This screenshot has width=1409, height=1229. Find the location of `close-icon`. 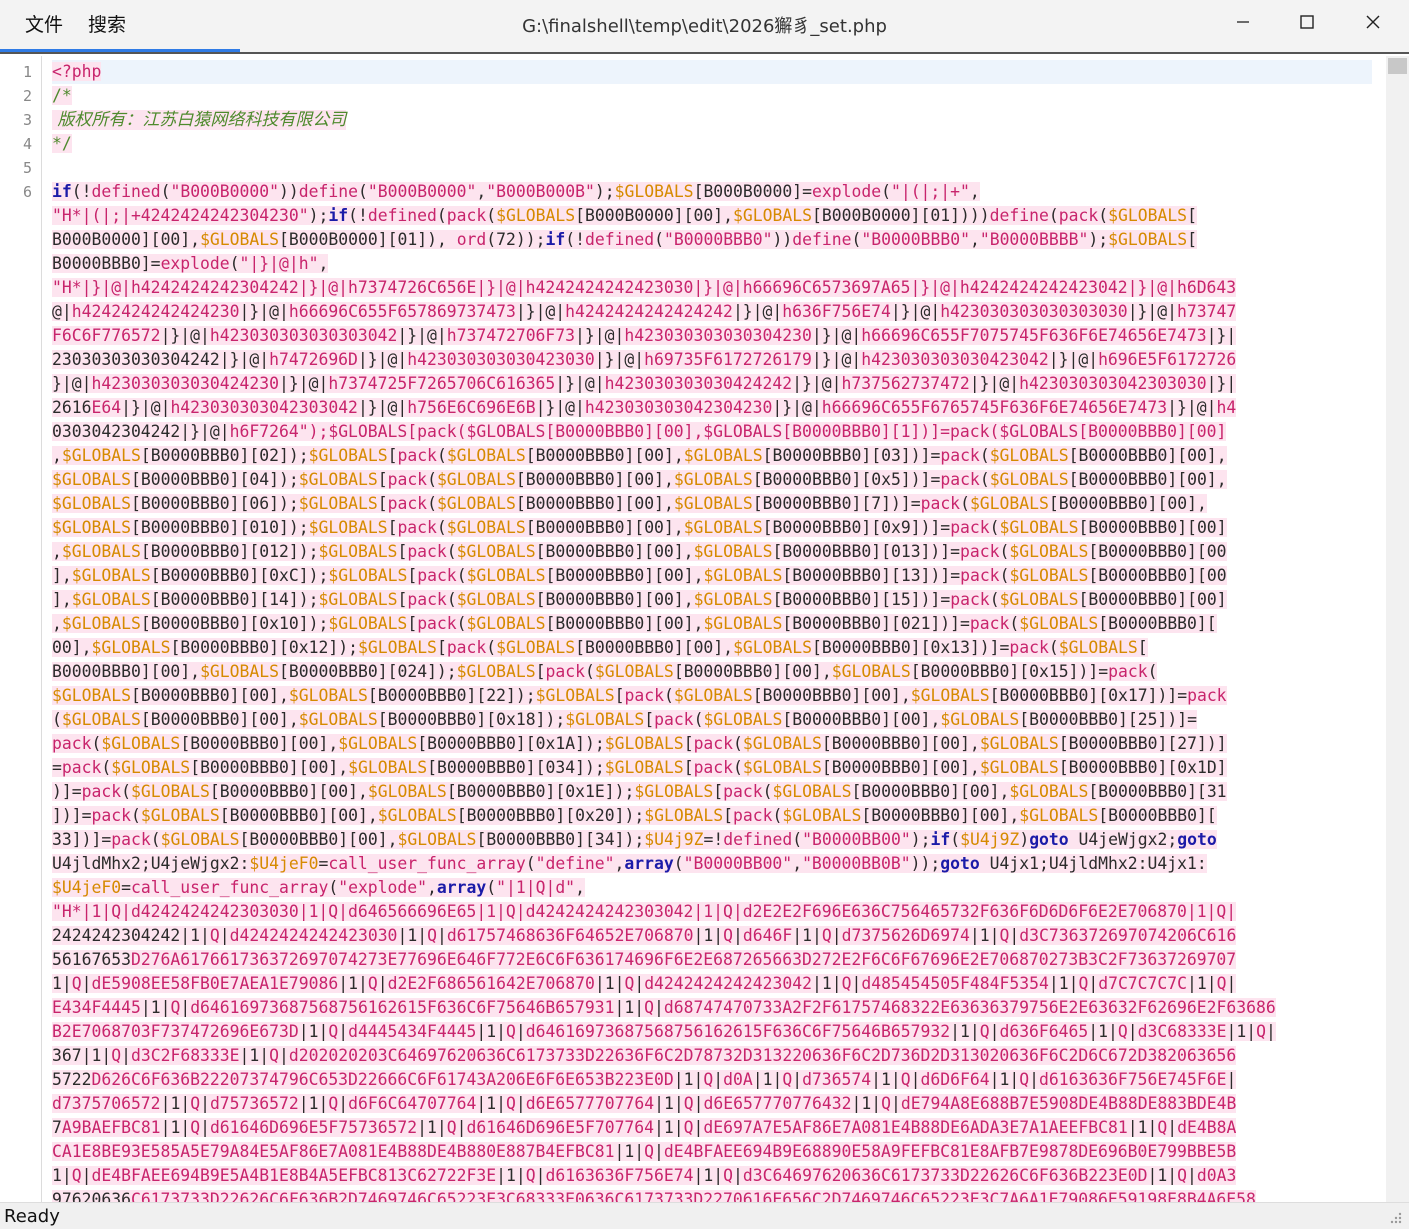

close-icon is located at coordinates (1373, 22).